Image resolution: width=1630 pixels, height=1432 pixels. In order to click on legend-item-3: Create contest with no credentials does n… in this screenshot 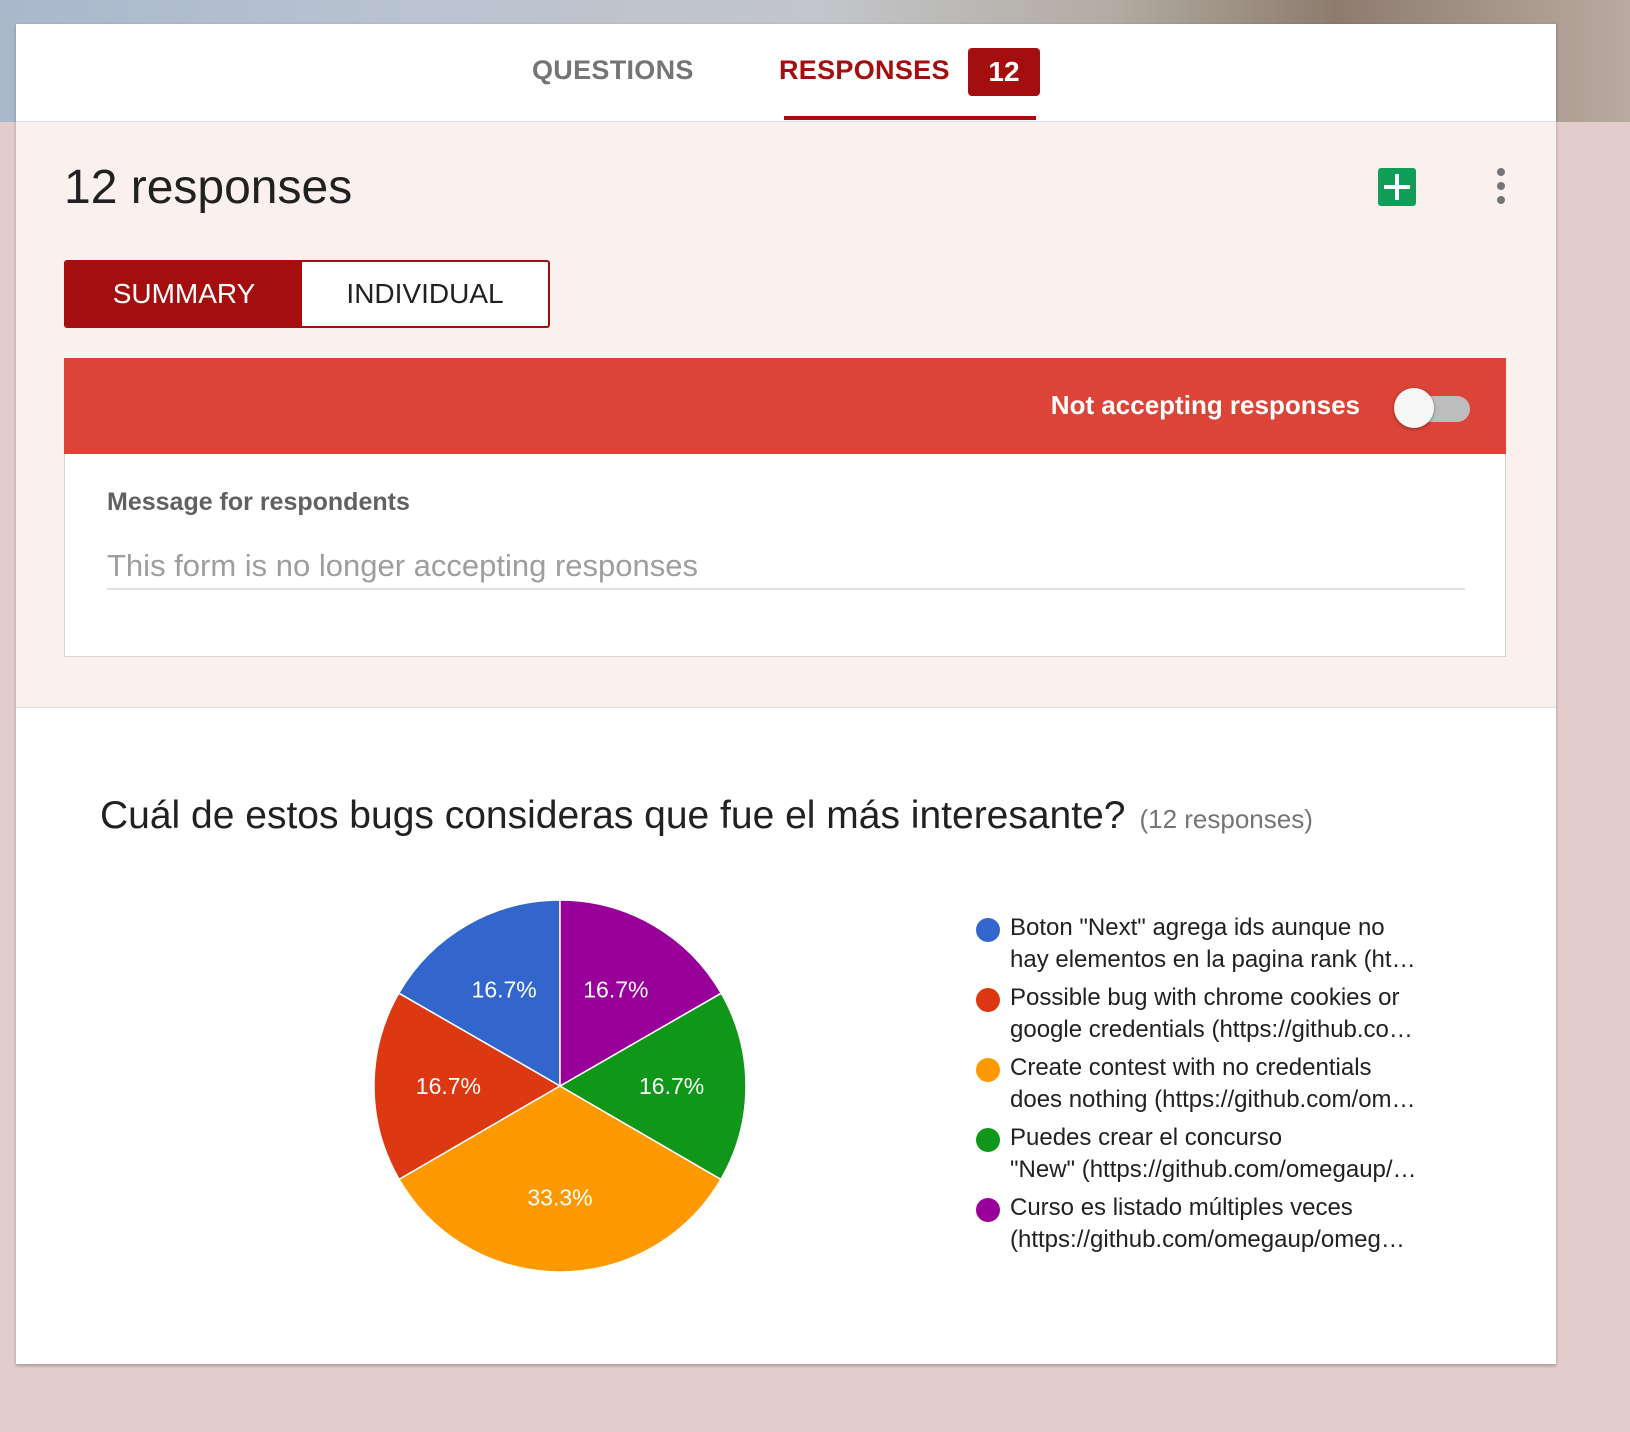, I will do `click(1216, 1087)`.